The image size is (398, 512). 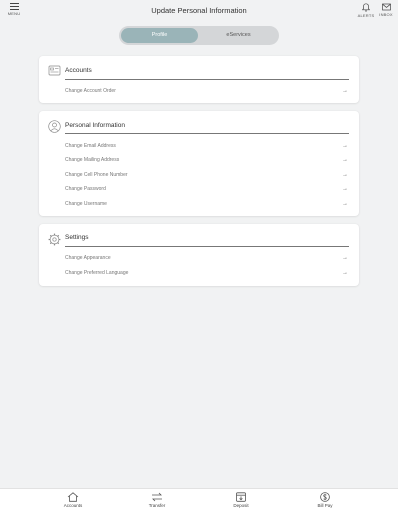 I want to click on user-icon, so click(x=54, y=126).